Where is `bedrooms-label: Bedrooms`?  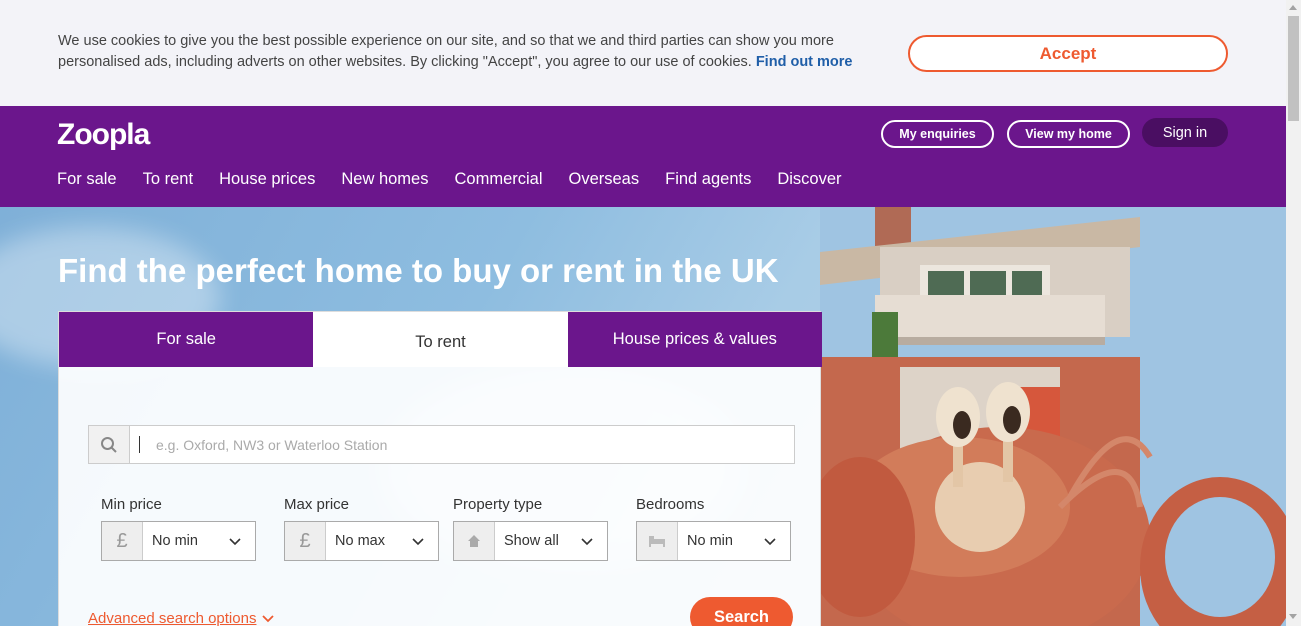
bedrooms-label: Bedrooms is located at coordinates (670, 504).